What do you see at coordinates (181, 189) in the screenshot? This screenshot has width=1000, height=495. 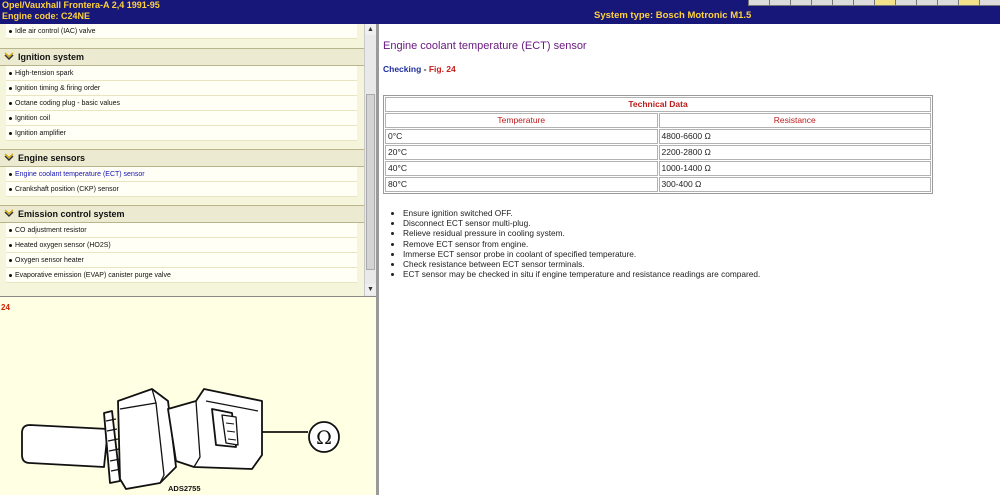 I see `nav-item-ckp-sensor: Crankshaft position (CKP) sensor` at bounding box center [181, 189].